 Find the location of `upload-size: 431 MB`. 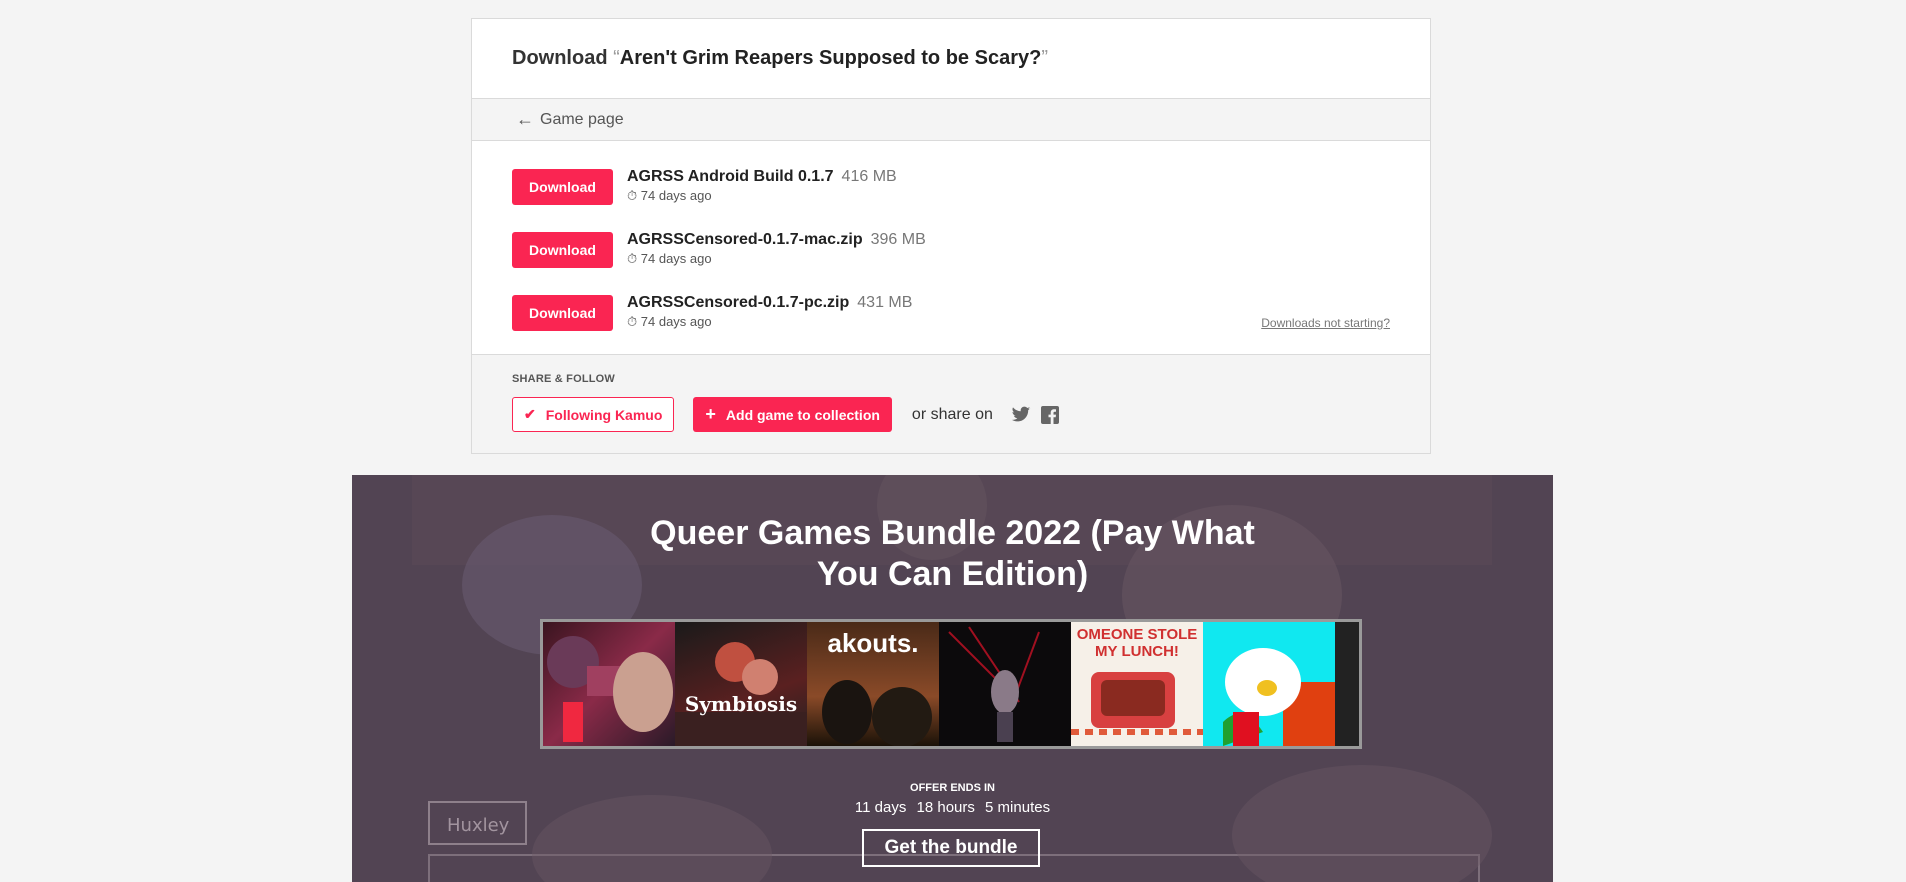

upload-size: 431 MB is located at coordinates (885, 302).